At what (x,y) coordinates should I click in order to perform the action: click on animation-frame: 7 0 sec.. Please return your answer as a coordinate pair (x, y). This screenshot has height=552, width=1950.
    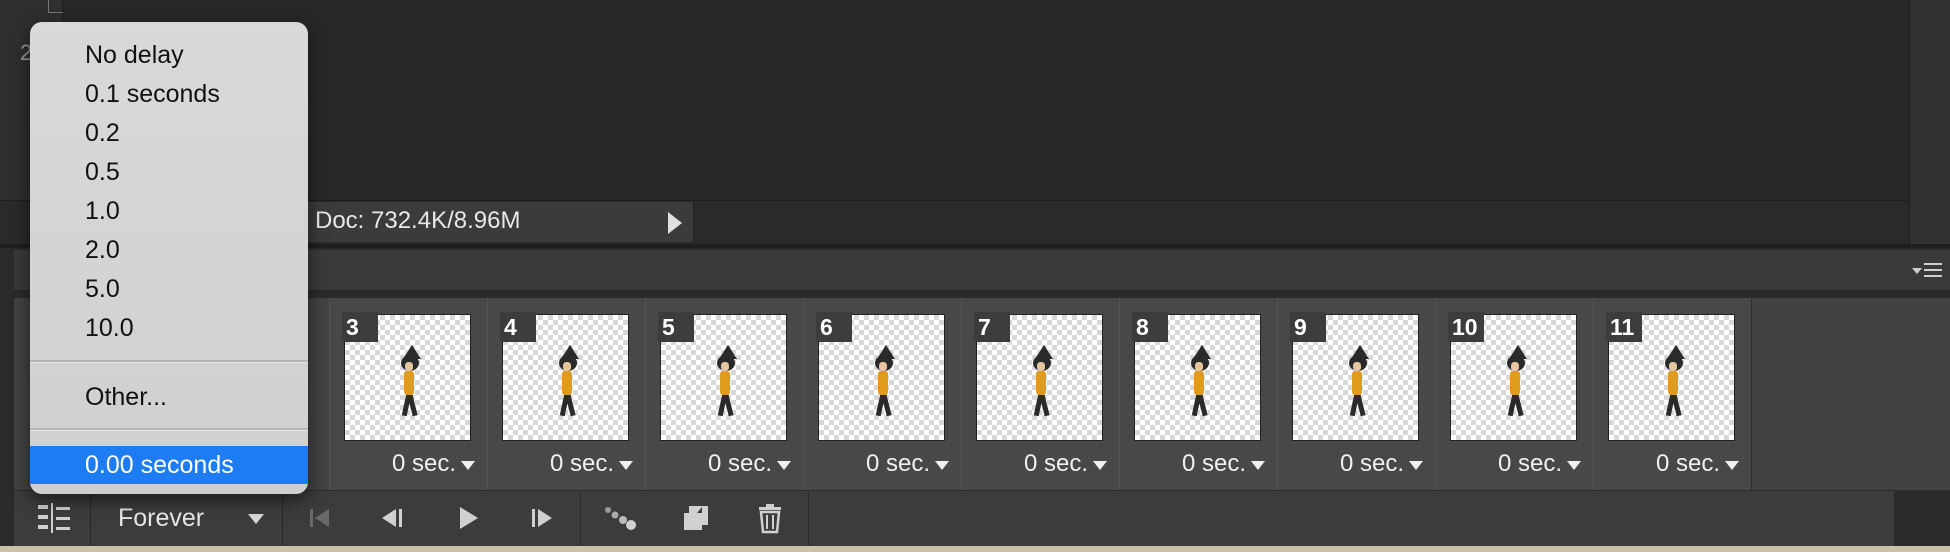
    Looking at the image, I should click on (1040, 394).